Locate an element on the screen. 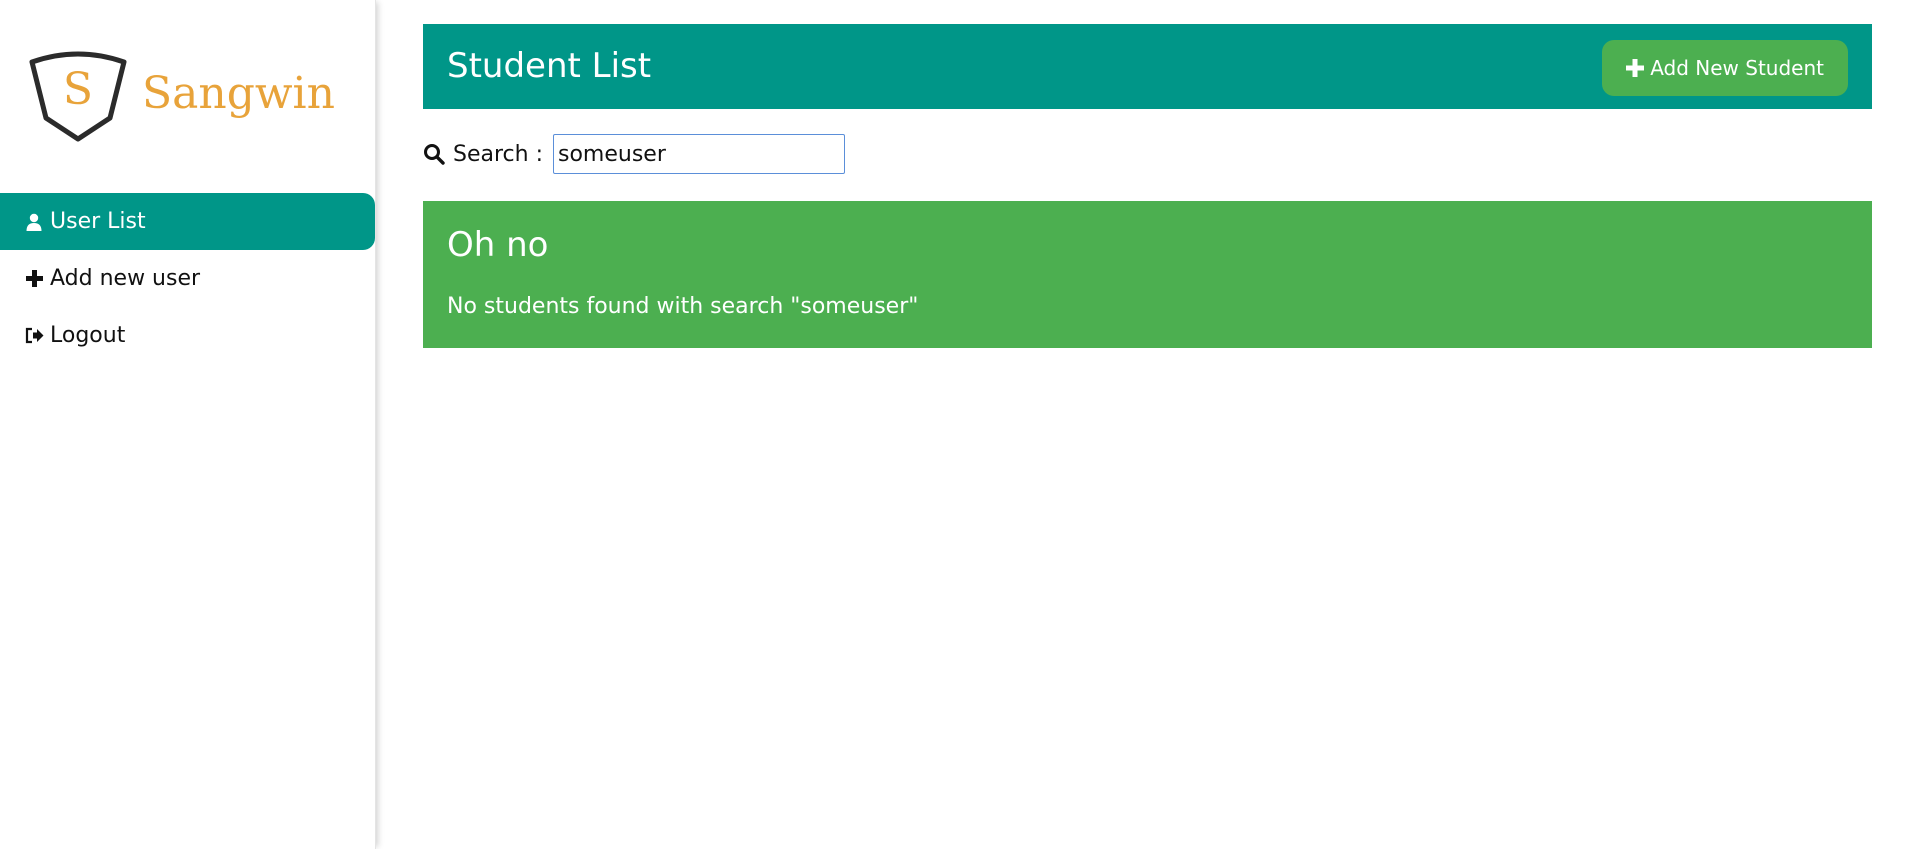  sidebar-item-label: User List is located at coordinates (98, 221).